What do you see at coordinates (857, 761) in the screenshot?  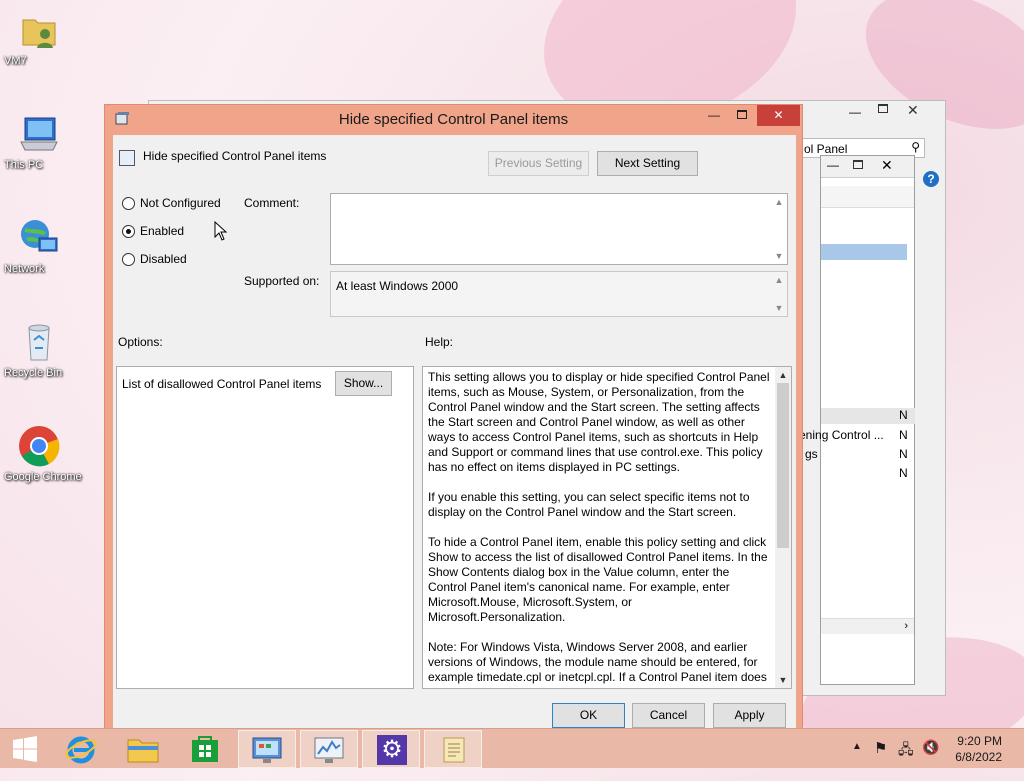 I see `show-hidden-icons: ▲` at bounding box center [857, 761].